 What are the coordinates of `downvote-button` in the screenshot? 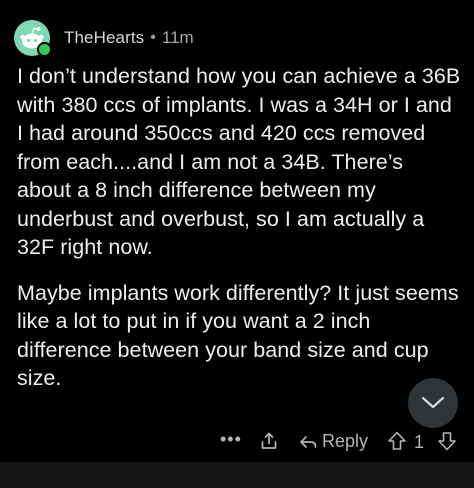 It's located at (447, 443).